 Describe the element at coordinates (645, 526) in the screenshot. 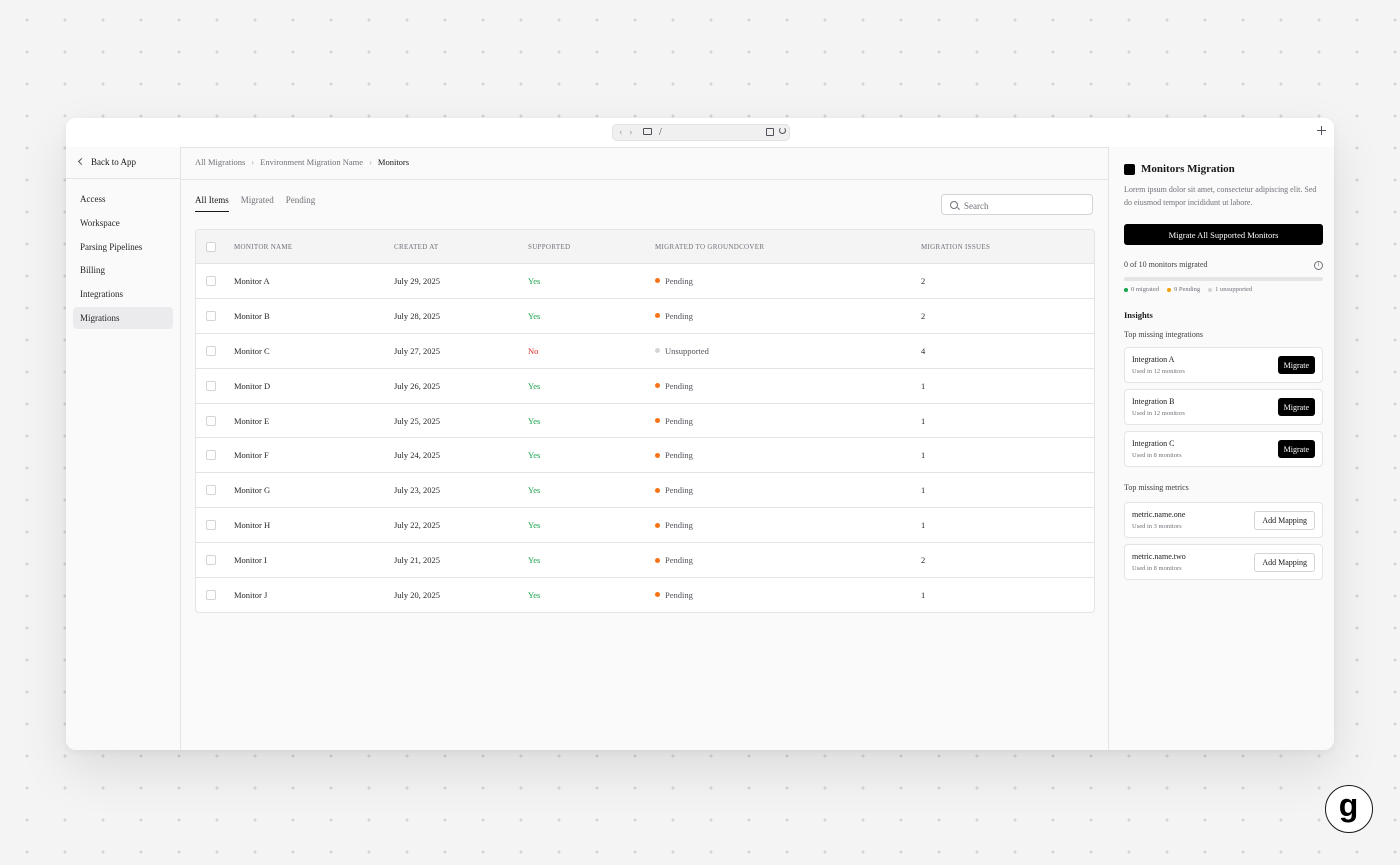

I see `table-row: Monitor H July 22, 2025 Yes Pending 1` at that location.